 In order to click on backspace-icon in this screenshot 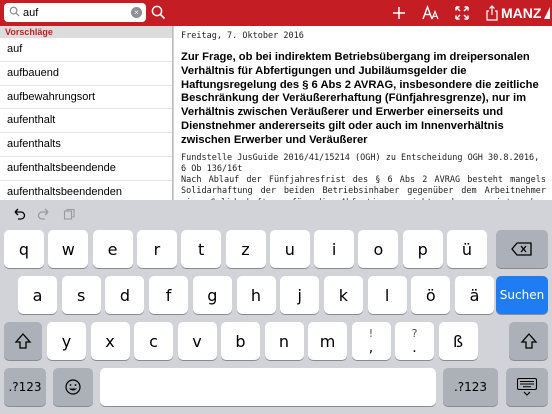, I will do `click(521, 249)`.